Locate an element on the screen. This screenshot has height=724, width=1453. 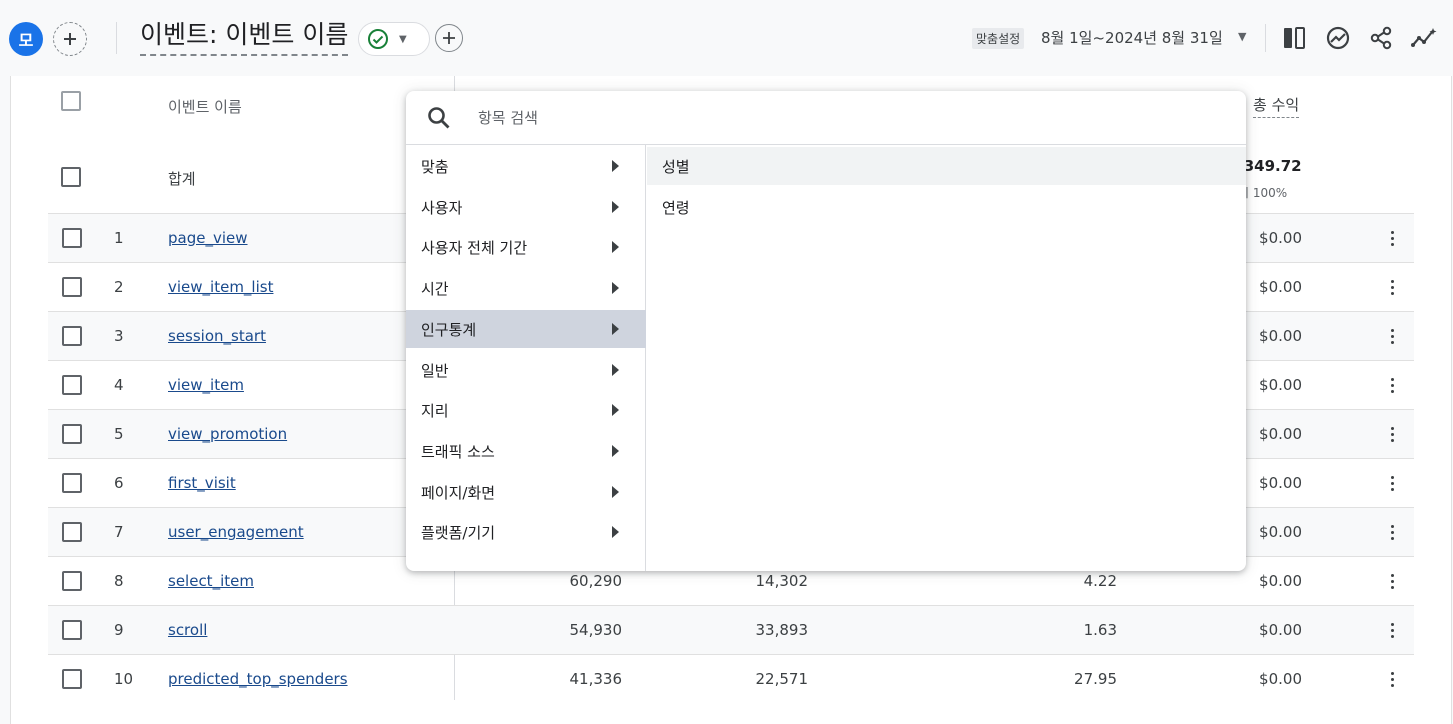
event-name-link: first_visit is located at coordinates (202, 483).